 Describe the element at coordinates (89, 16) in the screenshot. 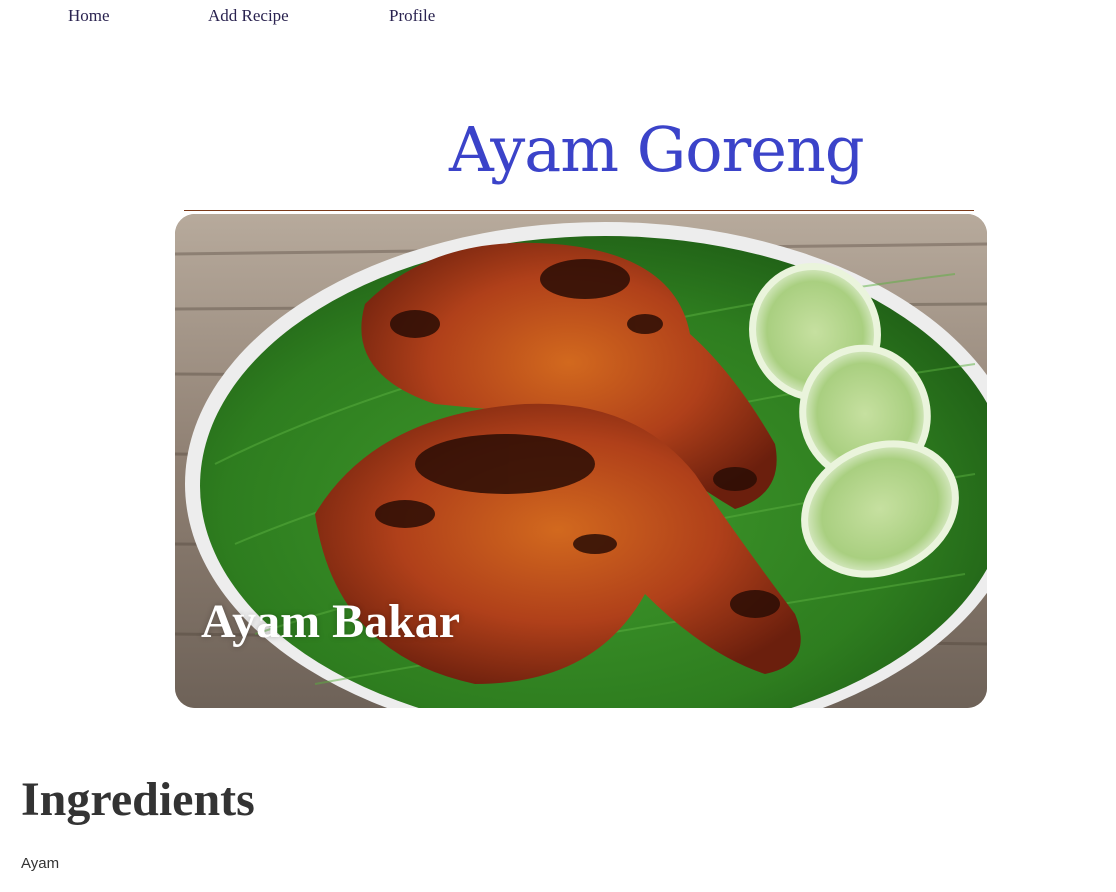

I see `nav-home-link: Home` at that location.